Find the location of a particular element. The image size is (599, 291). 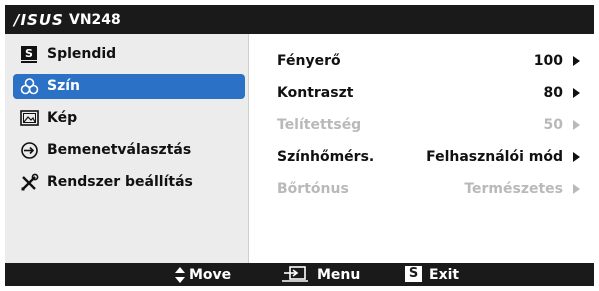

sidebar-item-image: Kép is located at coordinates (129, 118).